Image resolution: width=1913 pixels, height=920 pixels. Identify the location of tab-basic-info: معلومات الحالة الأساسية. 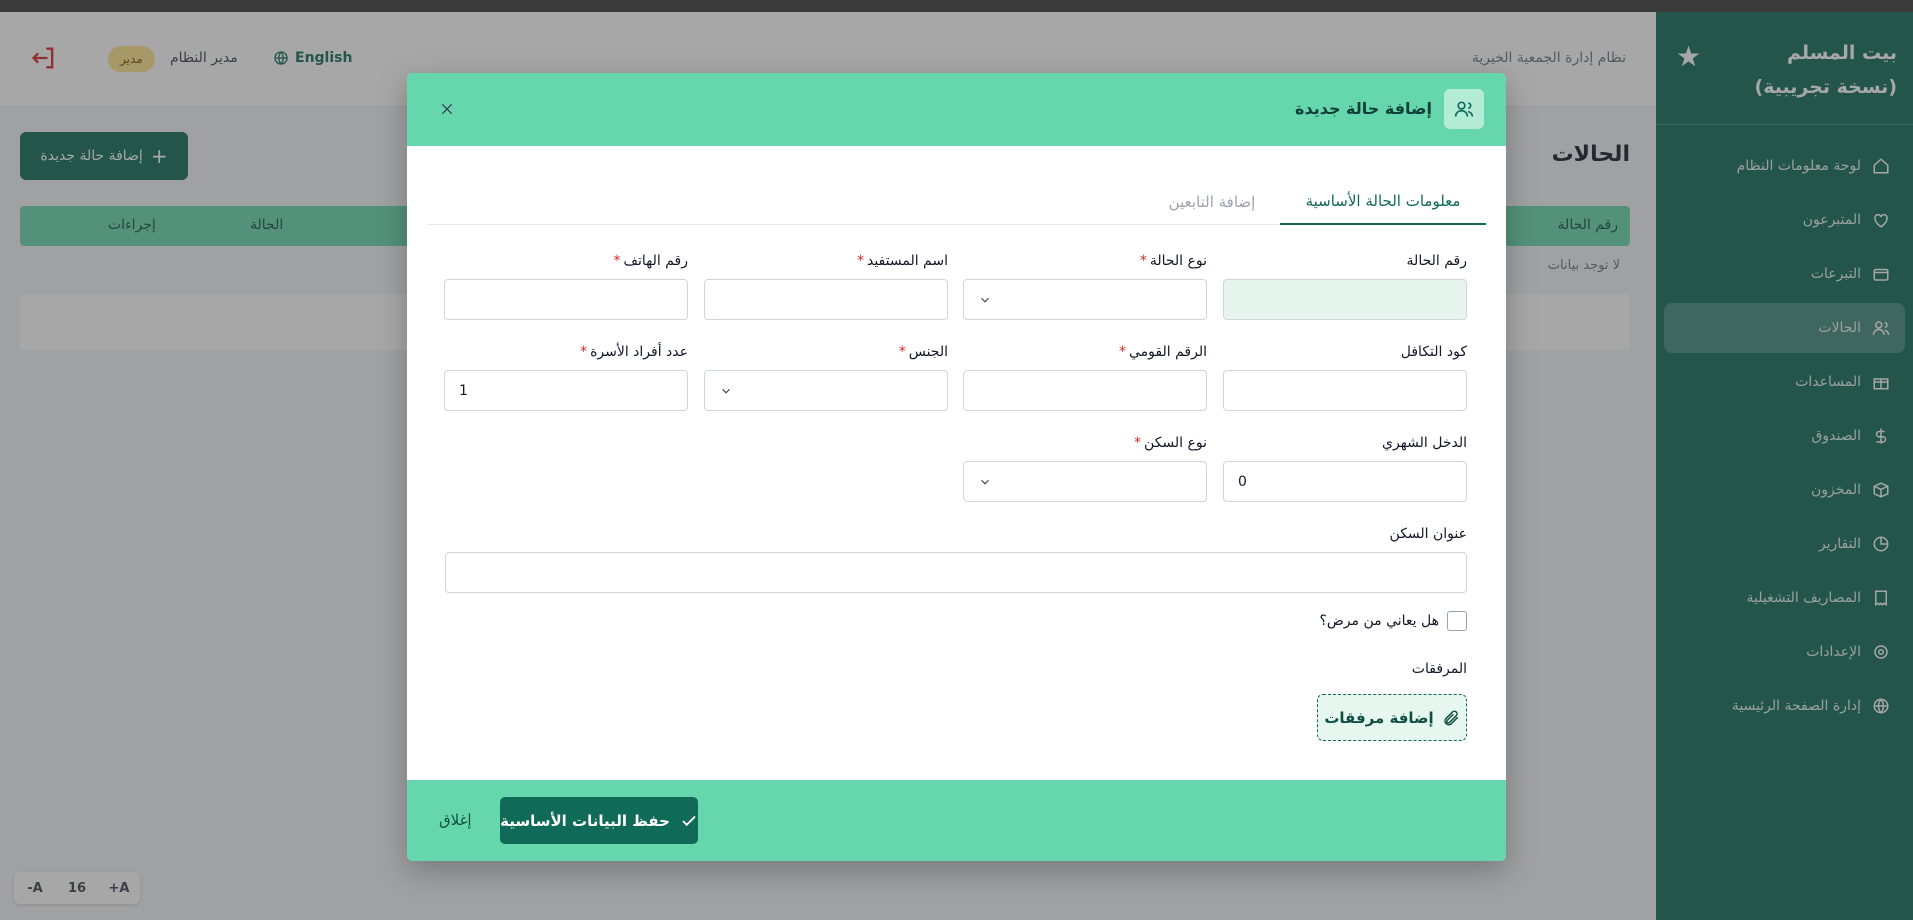
(1383, 201).